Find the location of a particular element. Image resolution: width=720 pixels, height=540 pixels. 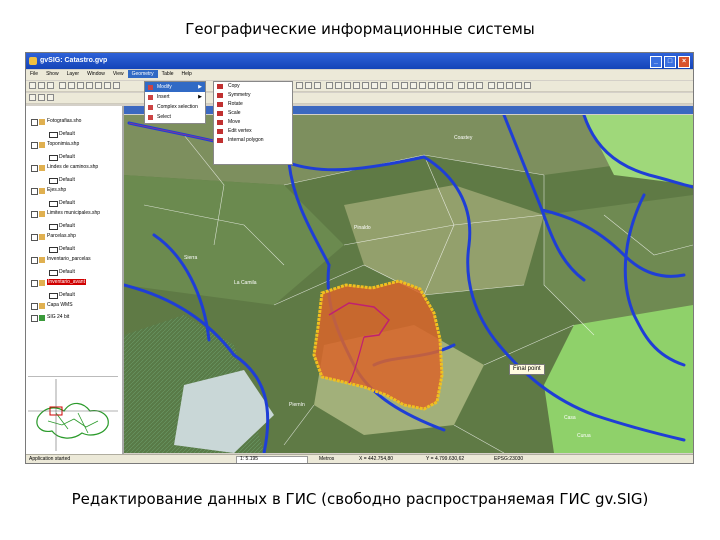

menu-layer: Layer is located at coordinates (73, 74).